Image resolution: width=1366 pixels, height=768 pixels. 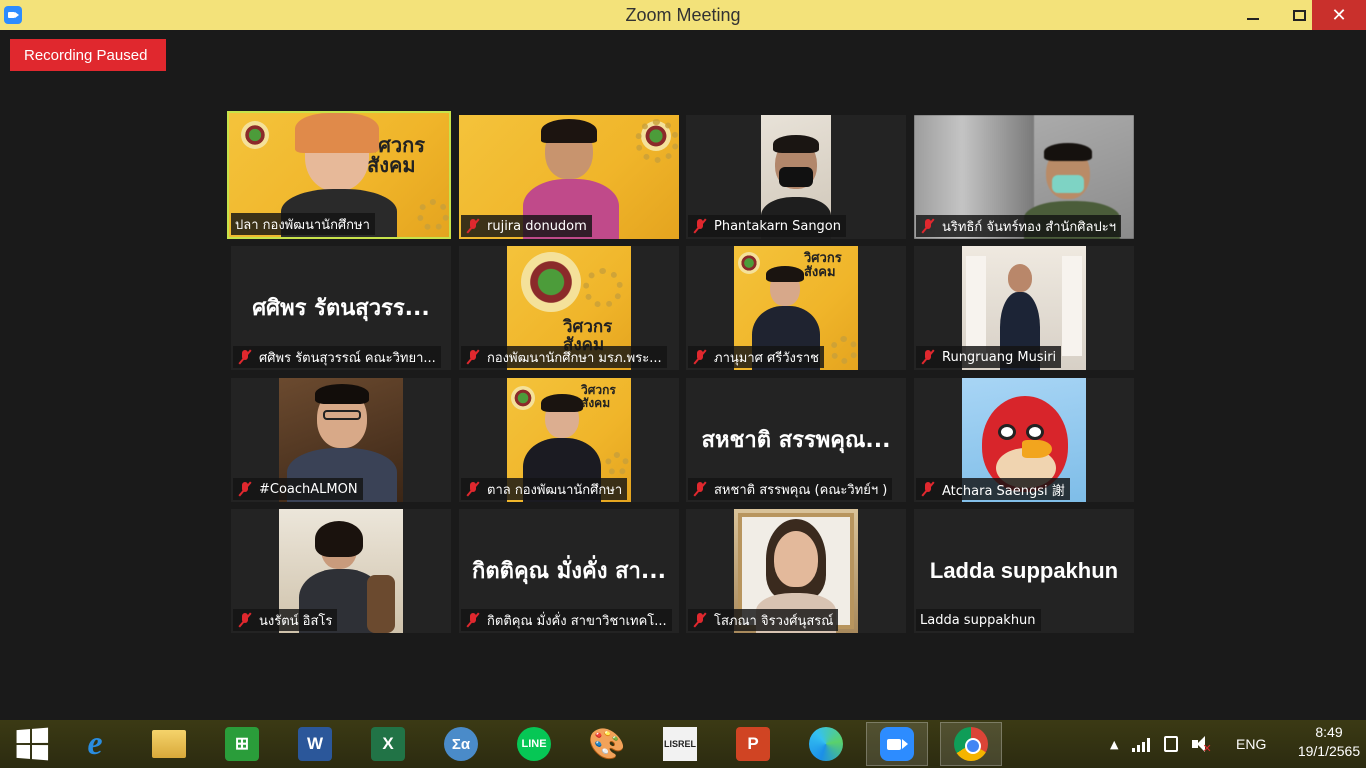 What do you see at coordinates (1251, 744) in the screenshot?
I see `input-language-indicator: ENG` at bounding box center [1251, 744].